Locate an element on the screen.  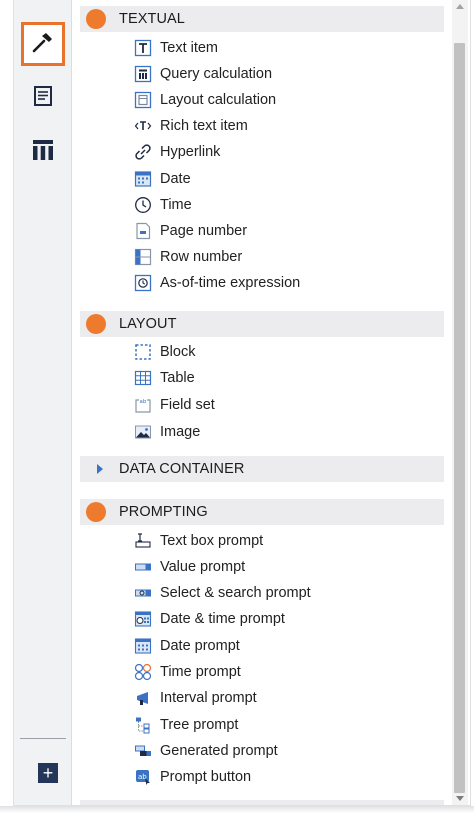
toolbox-item-block: Block is located at coordinates (164, 352).